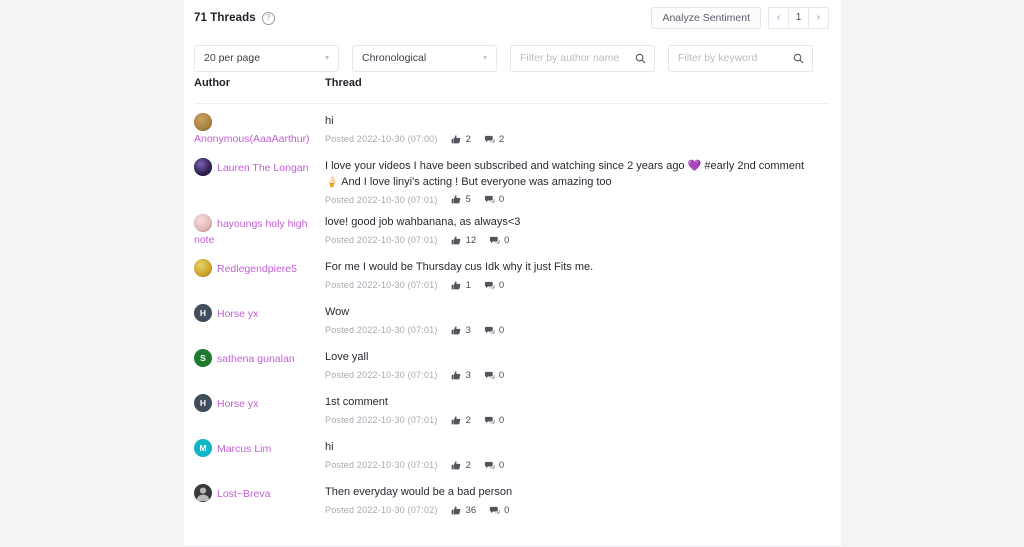 The height and width of the screenshot is (547, 1024). I want to click on thread-text: hi, so click(329, 447).